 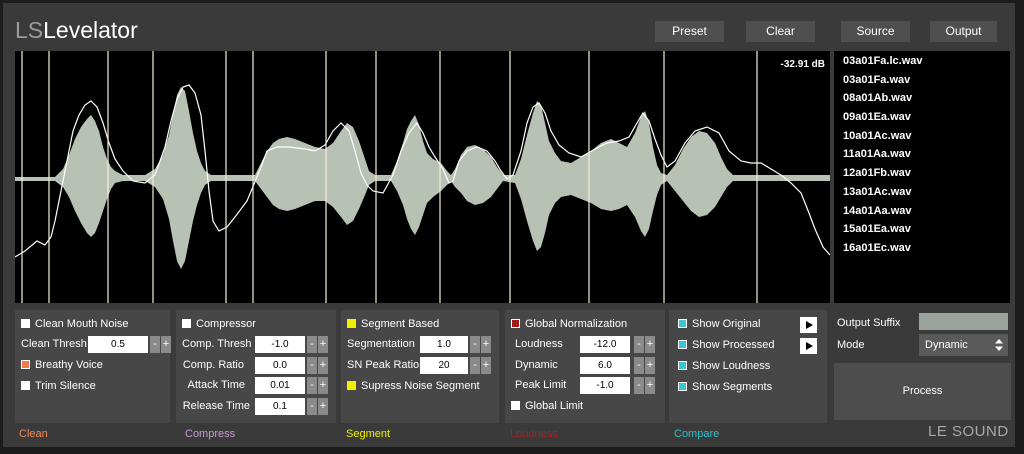 I want to click on comp-thresh-increment: +, so click(x=323, y=344).